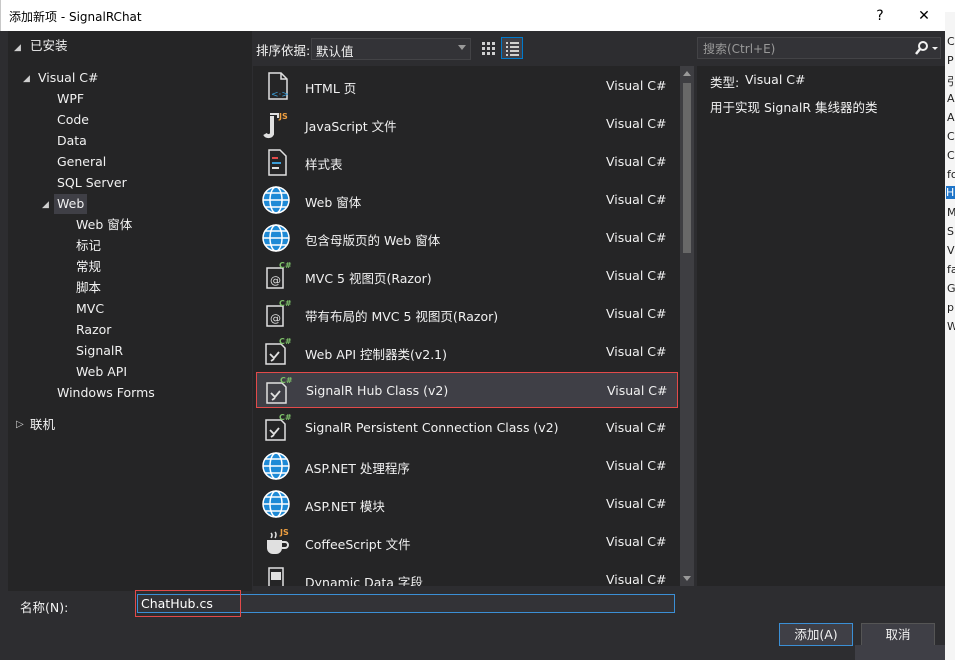 The height and width of the screenshot is (660, 955). I want to click on name-label: 名称(N):, so click(44, 607).